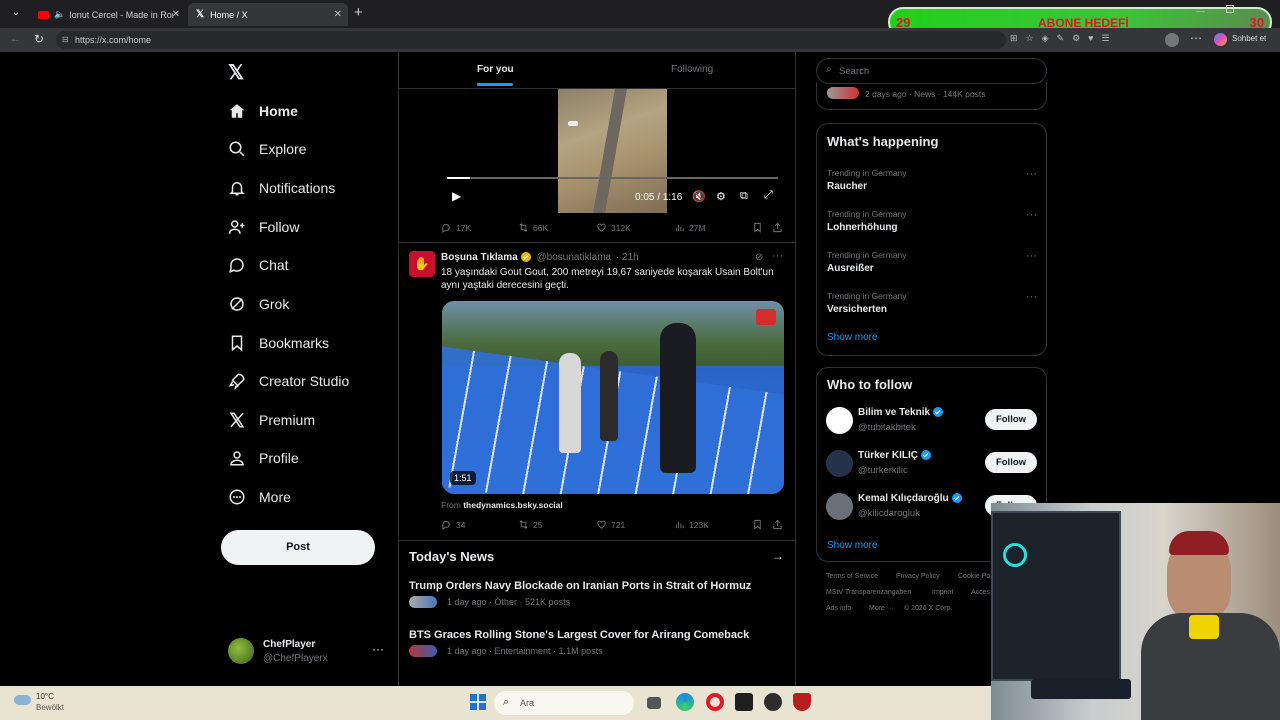 The image size is (1280, 720). Describe the element at coordinates (531, 40) in the screenshot. I see `address-bar: ⊟ https://x.com/home` at that location.